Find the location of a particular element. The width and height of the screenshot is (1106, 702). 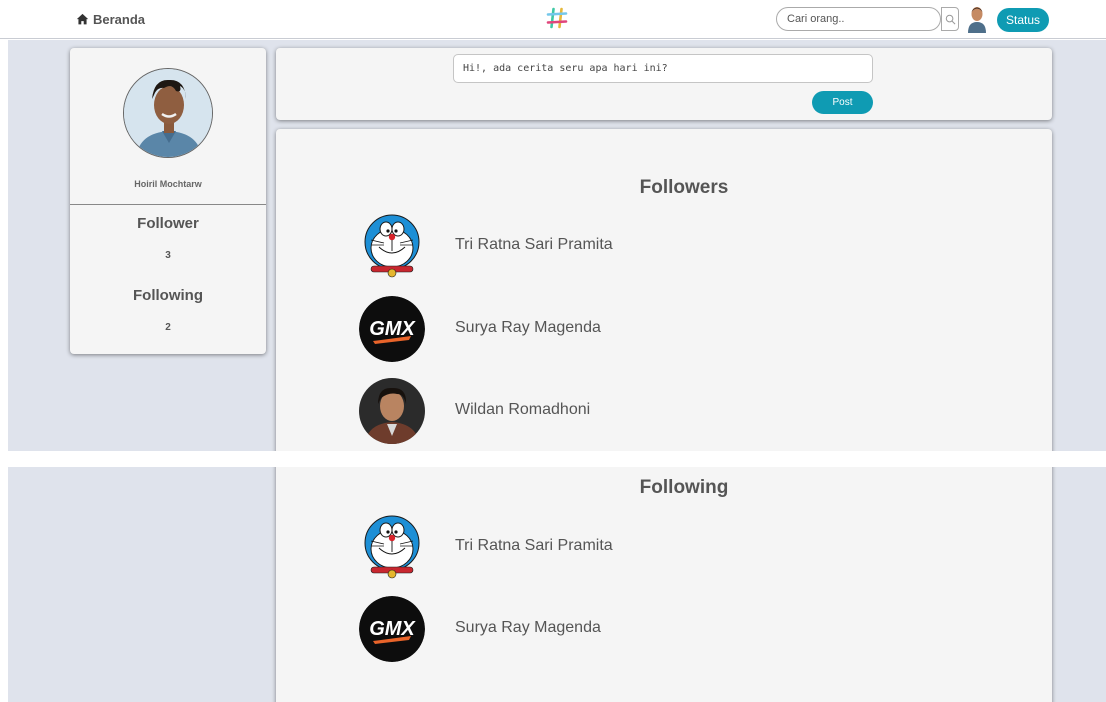

search-input is located at coordinates (858, 19).